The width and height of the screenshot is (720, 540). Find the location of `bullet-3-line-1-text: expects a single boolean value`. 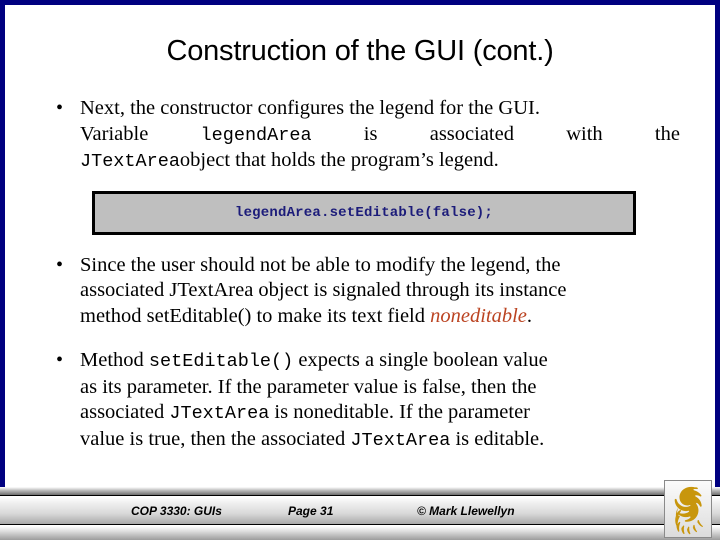

bullet-3-line-1-text: expects a single boolean value is located at coordinates (420, 360).